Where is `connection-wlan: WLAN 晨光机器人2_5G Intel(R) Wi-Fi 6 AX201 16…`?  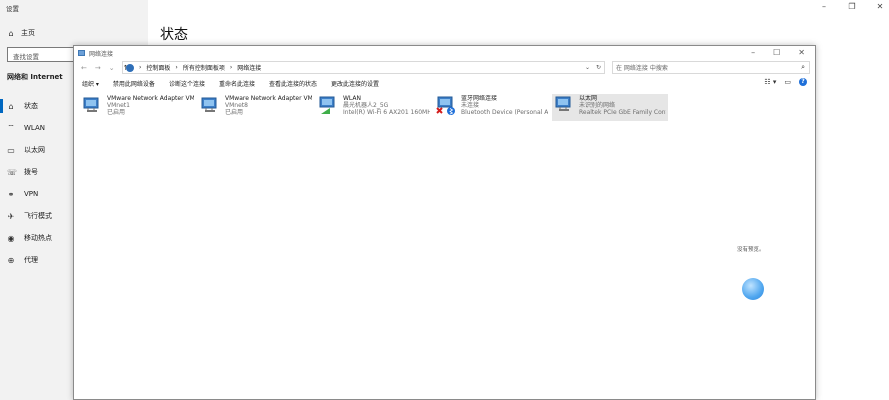
connection-wlan: WLAN 晨光机器人2_5G Intel(R) Wi-Fi 6 AX201 16… is located at coordinates (374, 107).